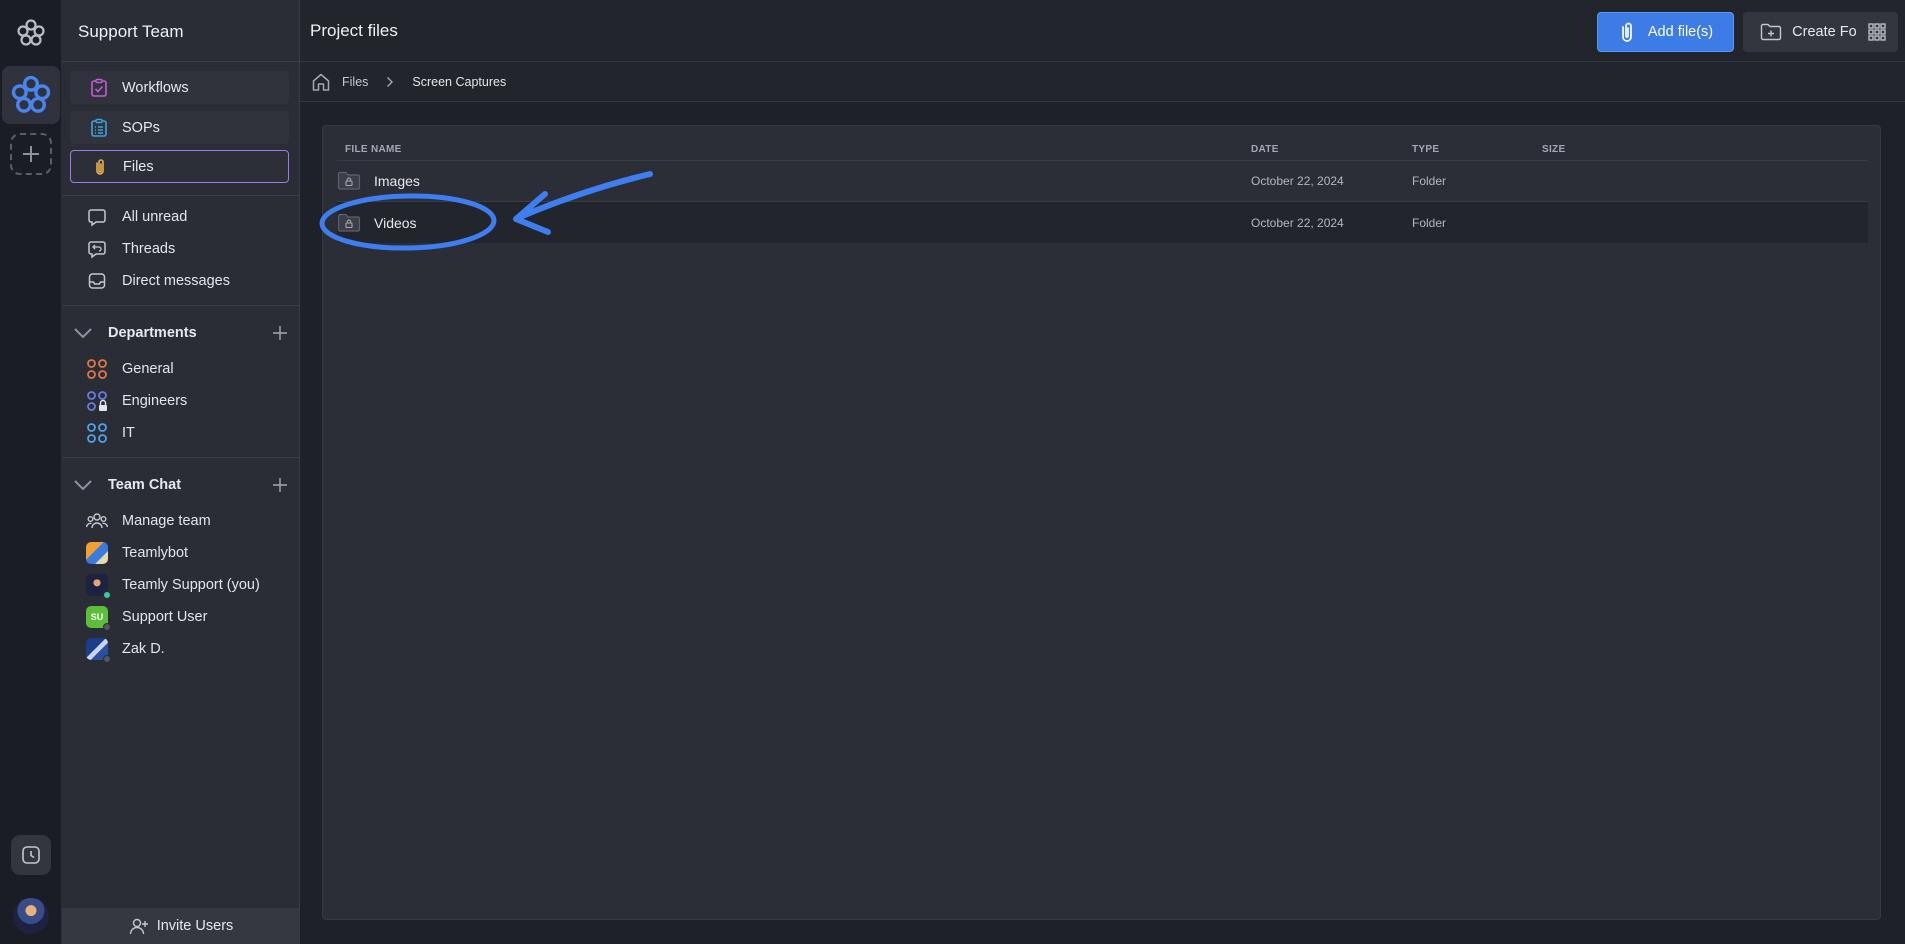 Image resolution: width=1905 pixels, height=944 pixels. Describe the element at coordinates (98, 650) in the screenshot. I see `zak-avatar` at that location.